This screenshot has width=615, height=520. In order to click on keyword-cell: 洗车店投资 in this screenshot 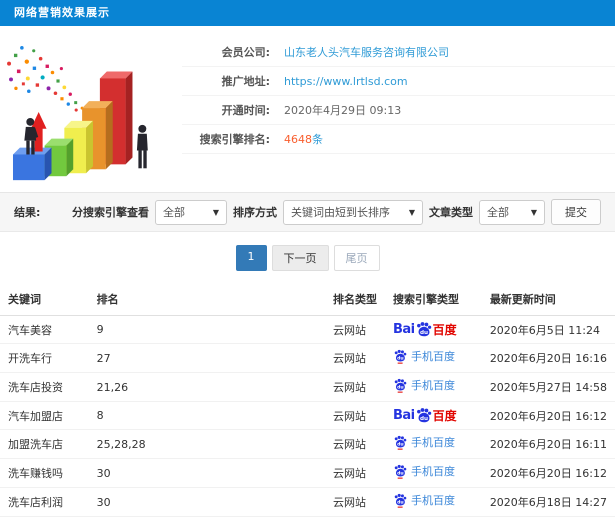, I will do `click(44, 387)`.